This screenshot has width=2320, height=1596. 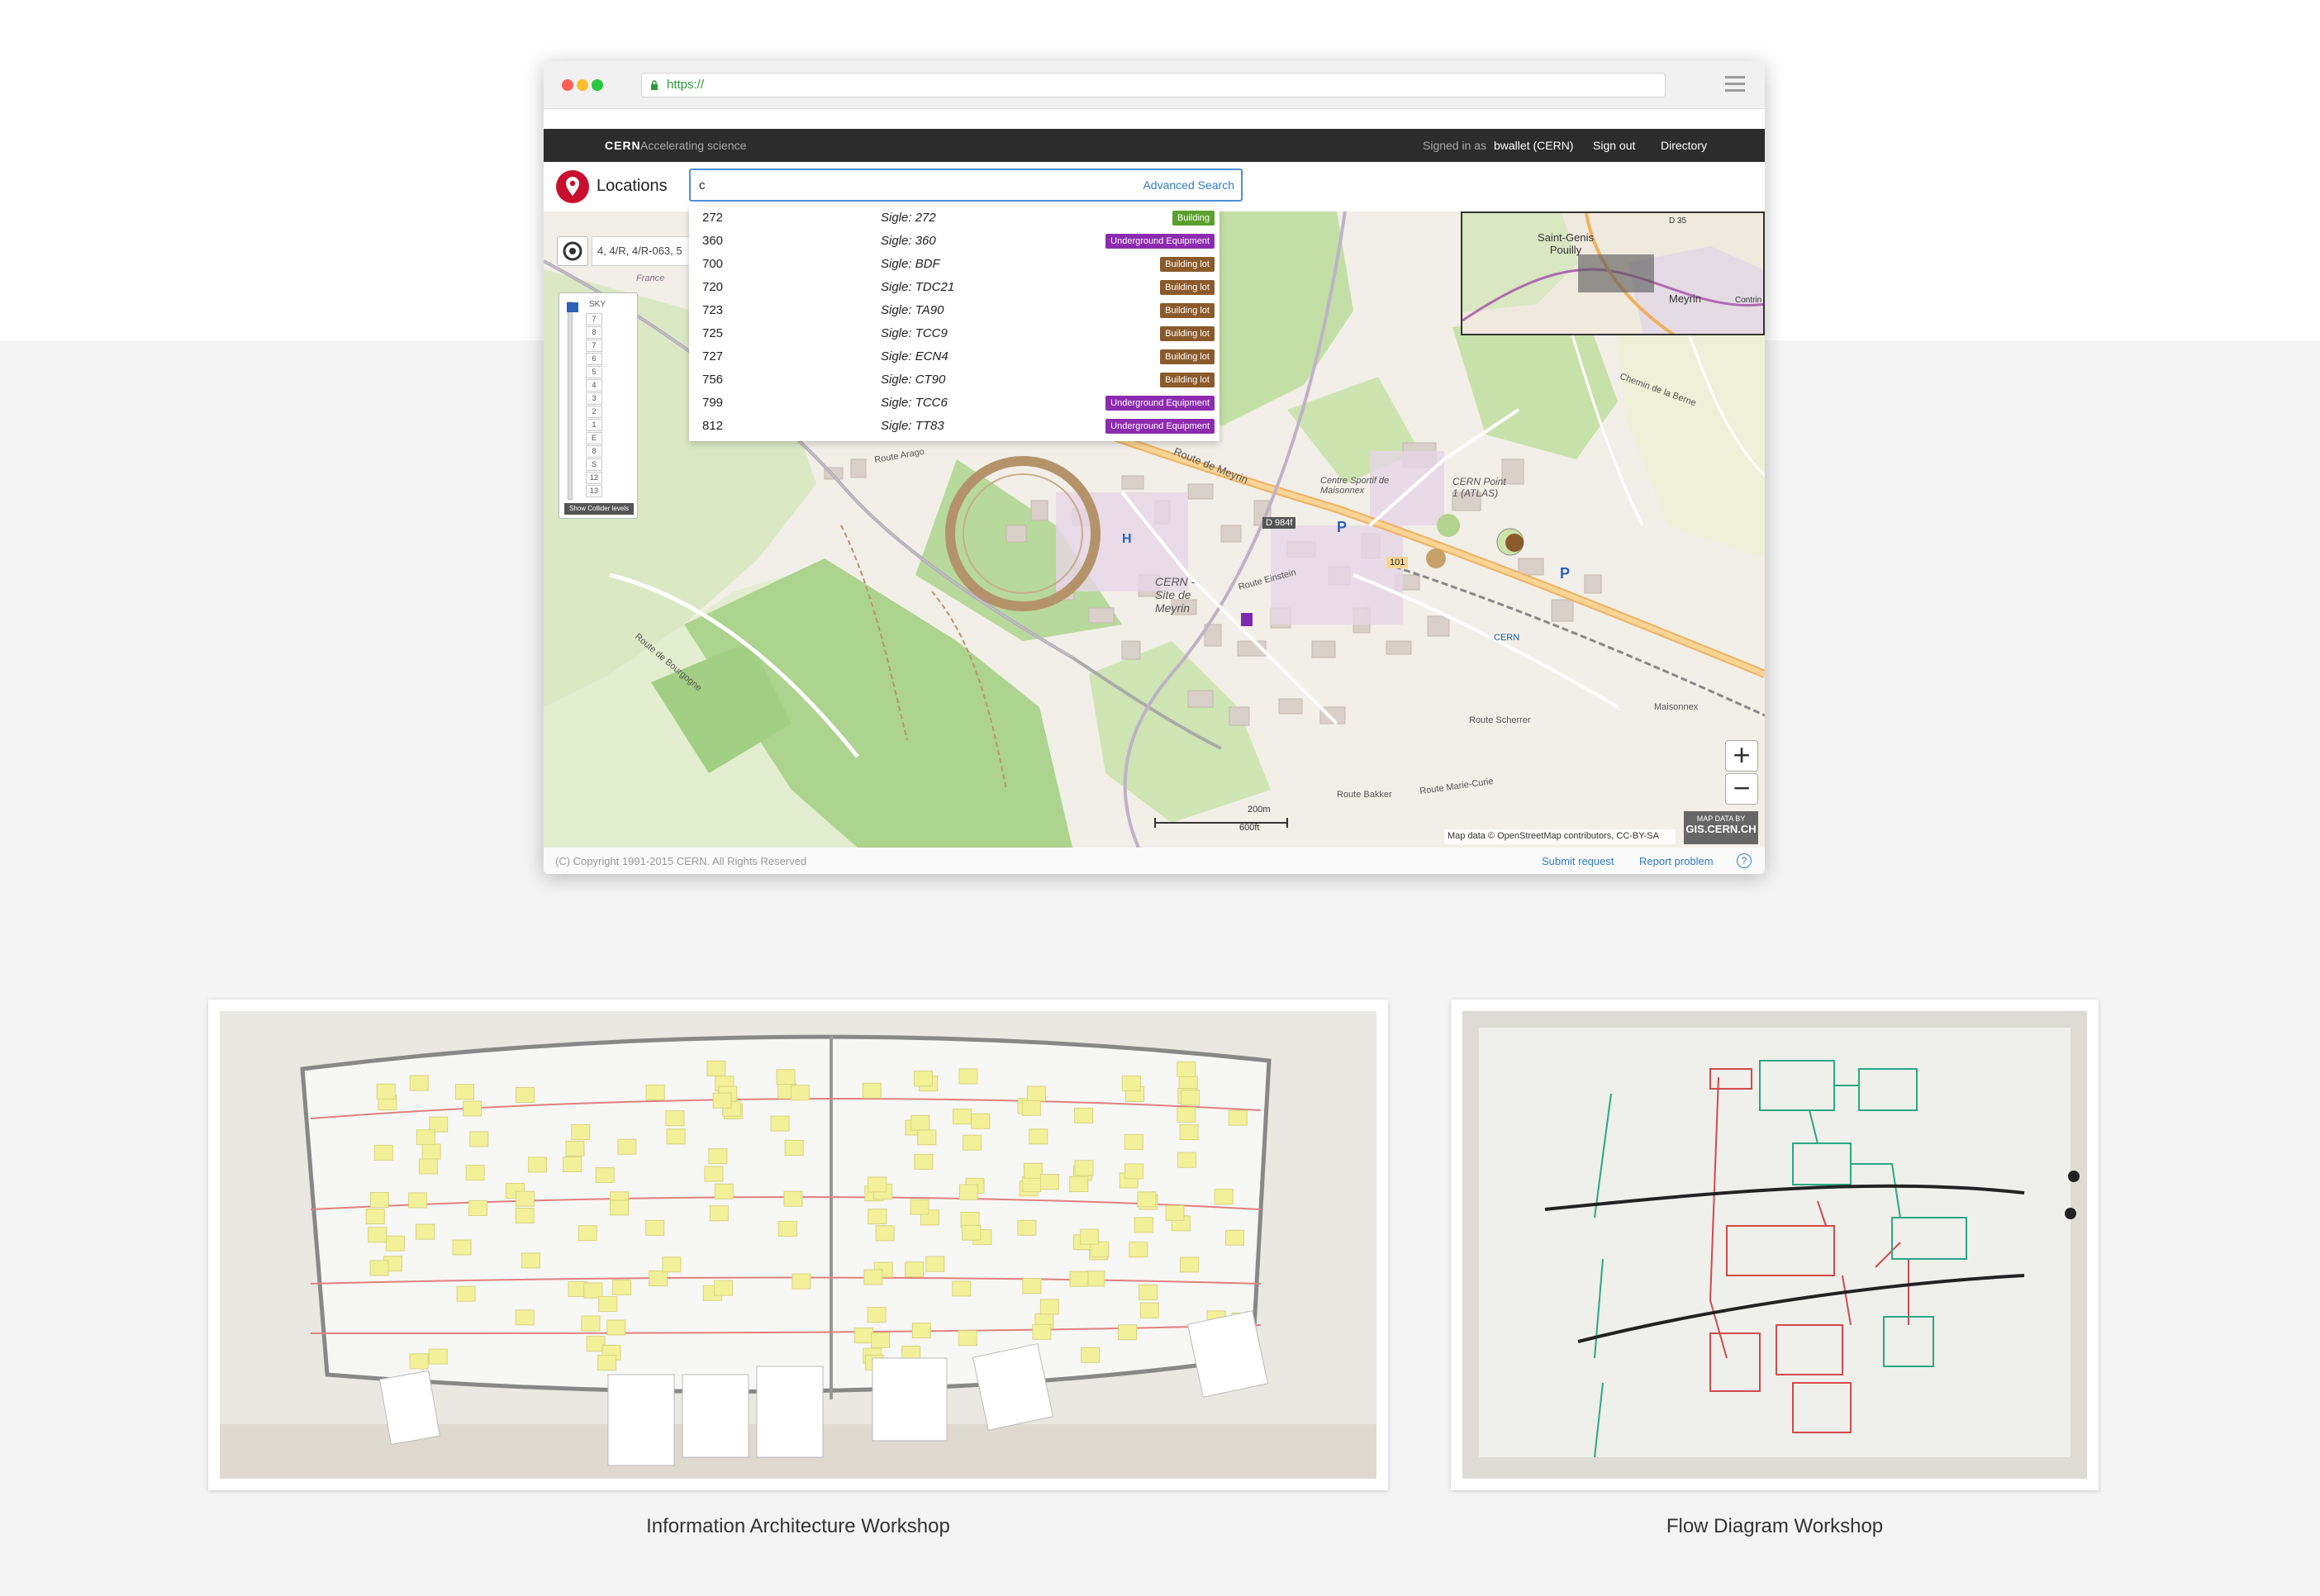 What do you see at coordinates (1744, 860) in the screenshot?
I see `help-icon: ?` at bounding box center [1744, 860].